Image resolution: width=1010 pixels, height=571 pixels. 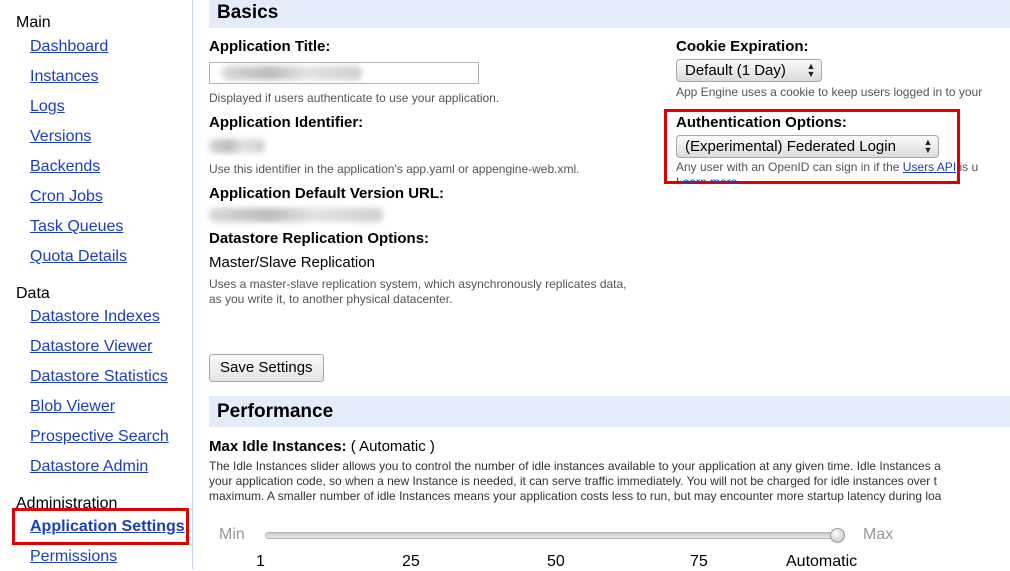 What do you see at coordinates (292, 262) in the screenshot?
I see `replication-value: Master/Slave Replication` at bounding box center [292, 262].